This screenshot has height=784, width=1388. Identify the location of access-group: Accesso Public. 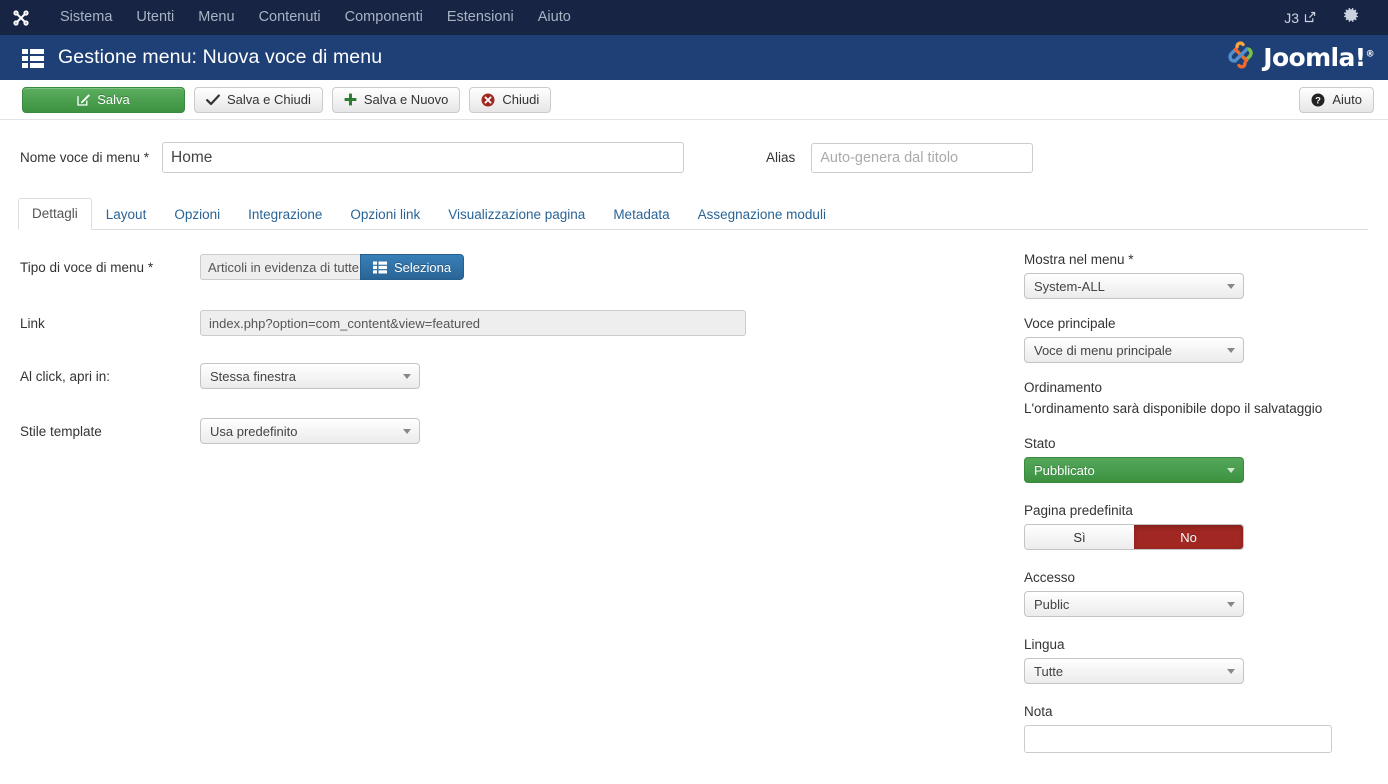
(1197, 593).